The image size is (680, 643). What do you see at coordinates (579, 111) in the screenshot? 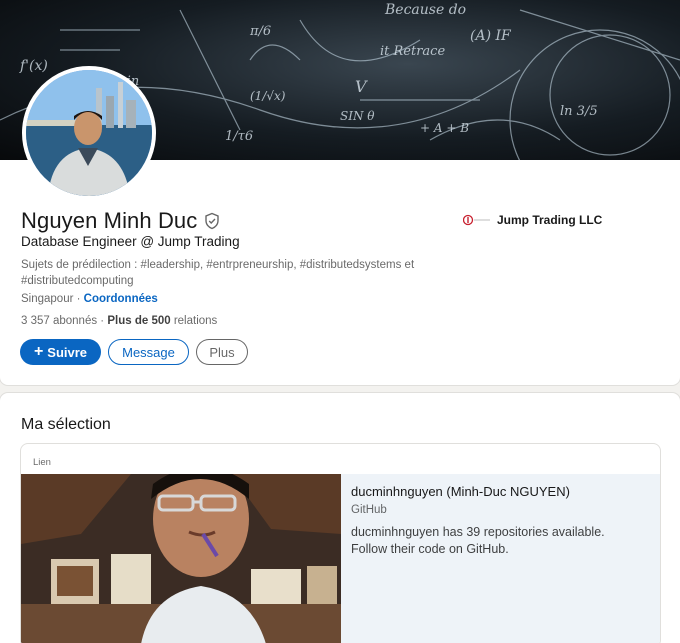
I see `banner-text: ln 3/5` at bounding box center [579, 111].